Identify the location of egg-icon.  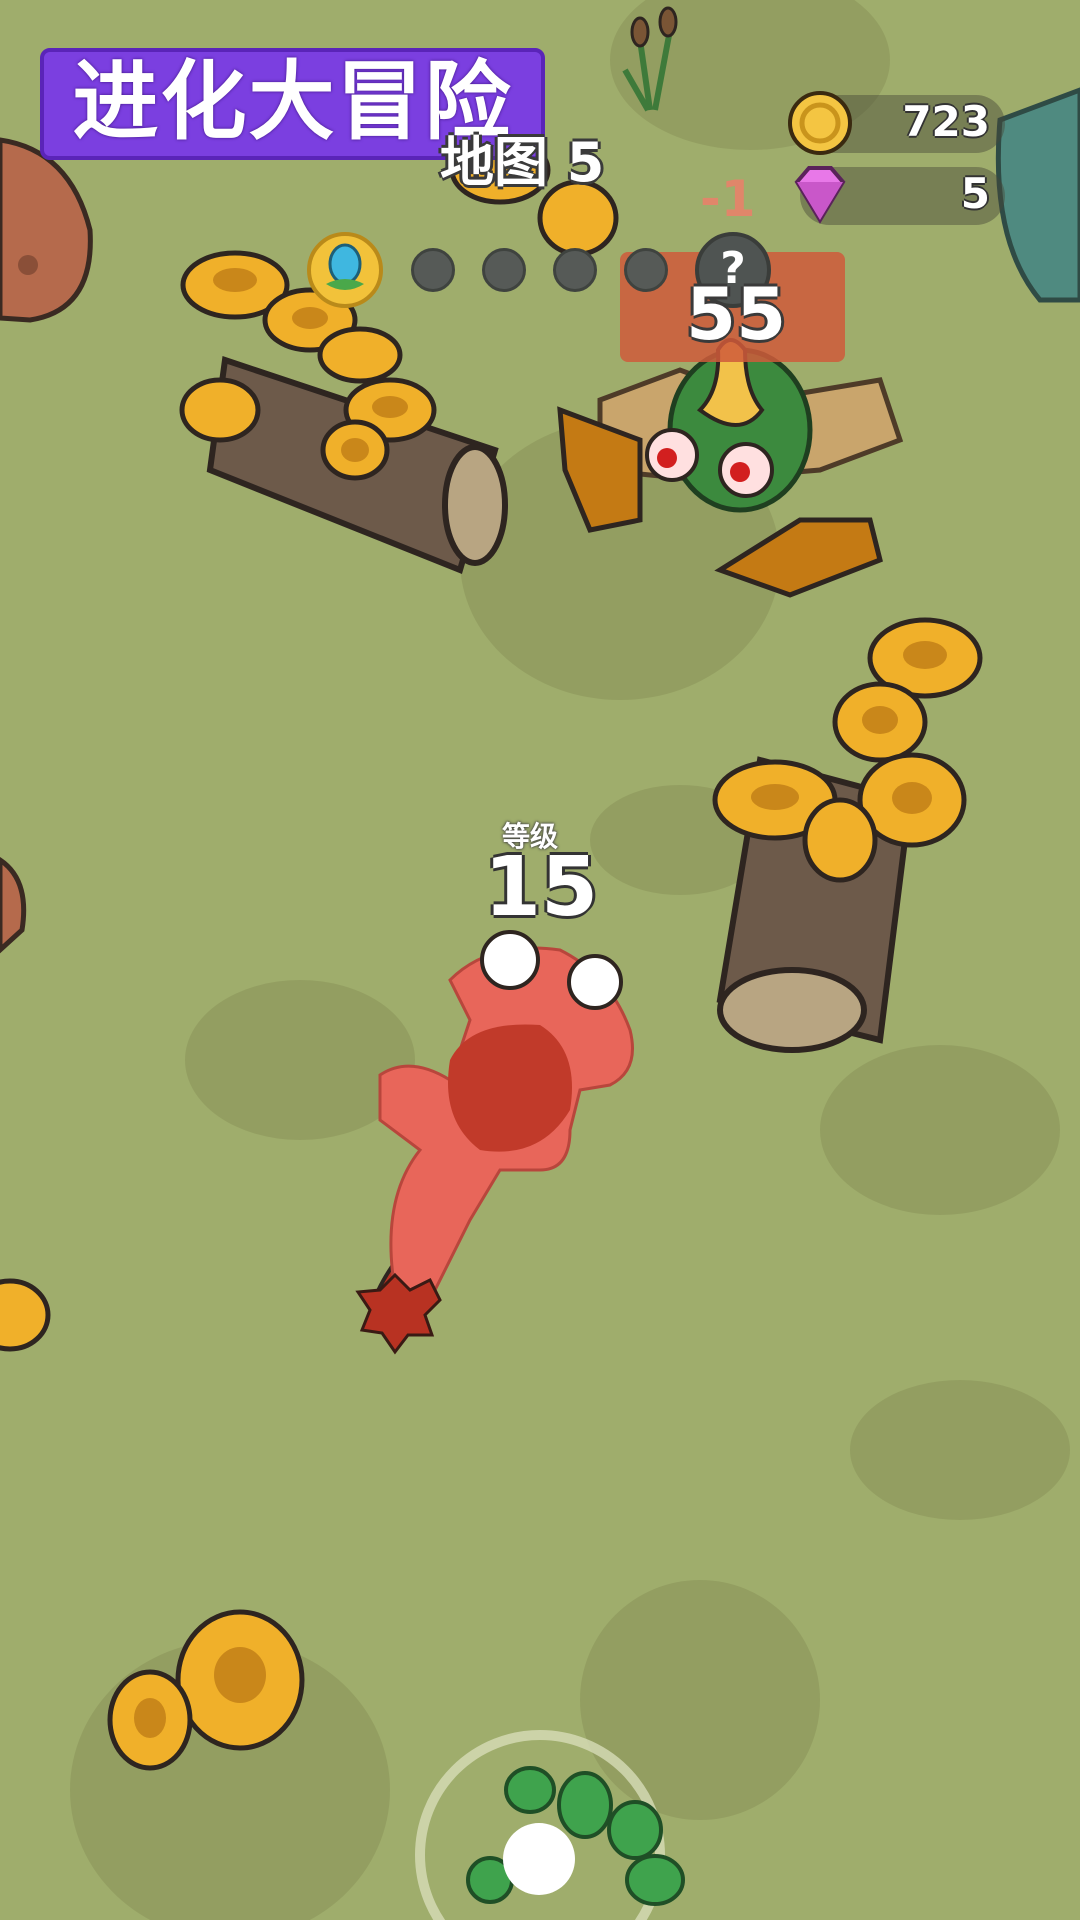
(345, 266).